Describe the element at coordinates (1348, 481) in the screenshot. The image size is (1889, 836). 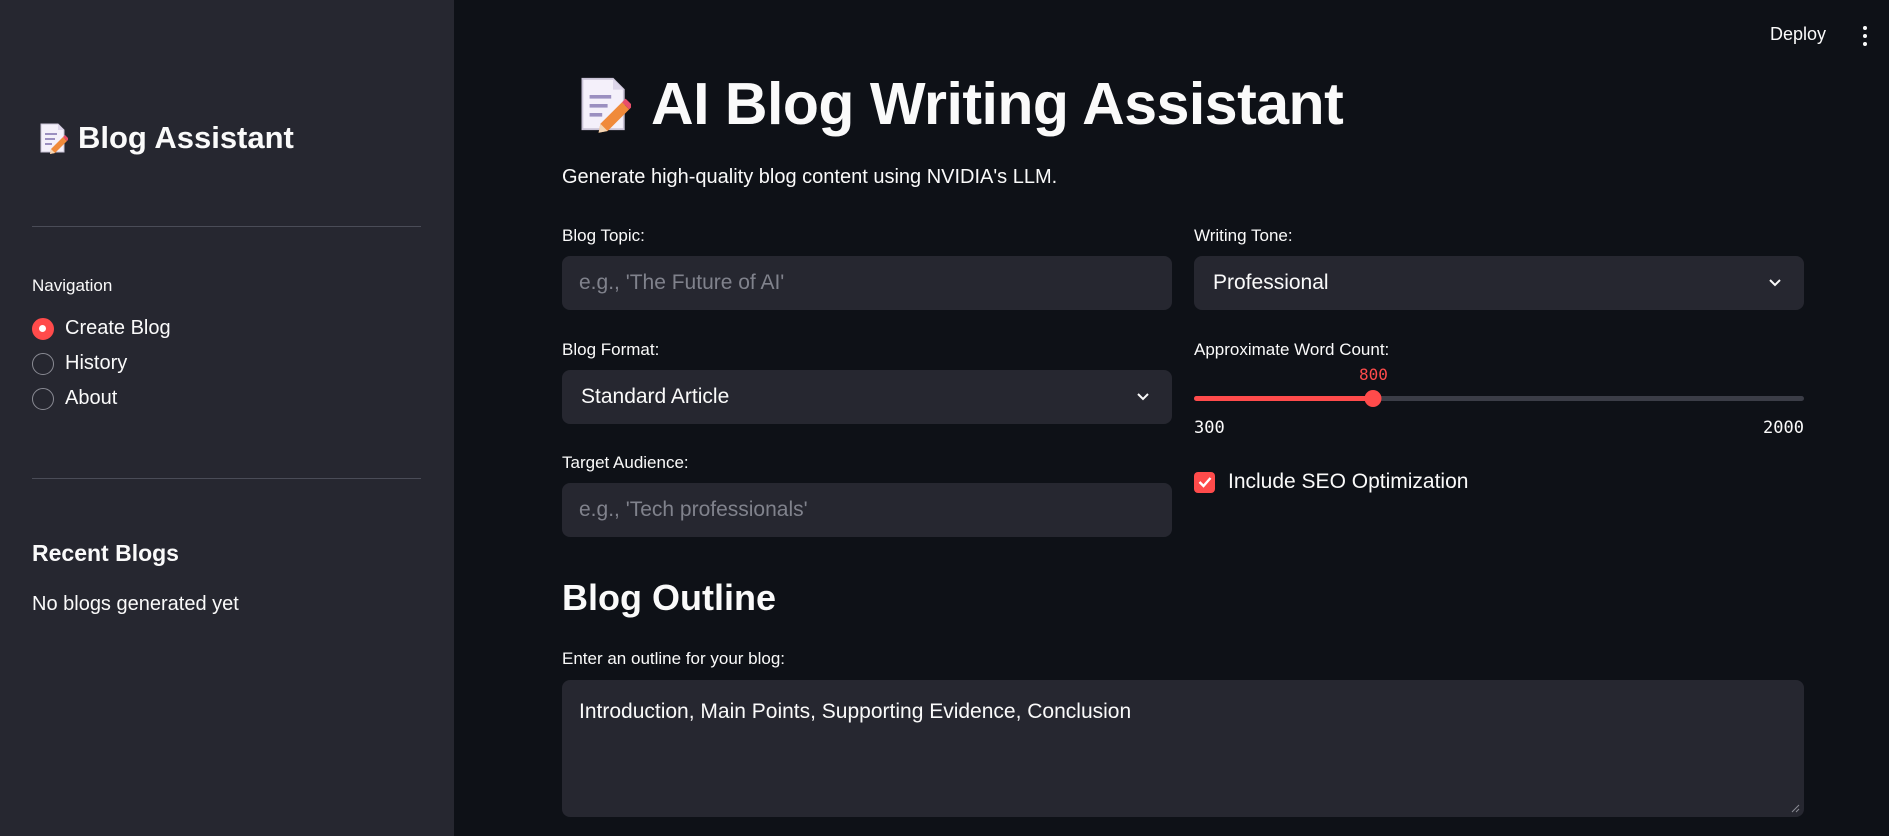
I see `seo-checkbox-label: Include SEO Optimization` at that location.